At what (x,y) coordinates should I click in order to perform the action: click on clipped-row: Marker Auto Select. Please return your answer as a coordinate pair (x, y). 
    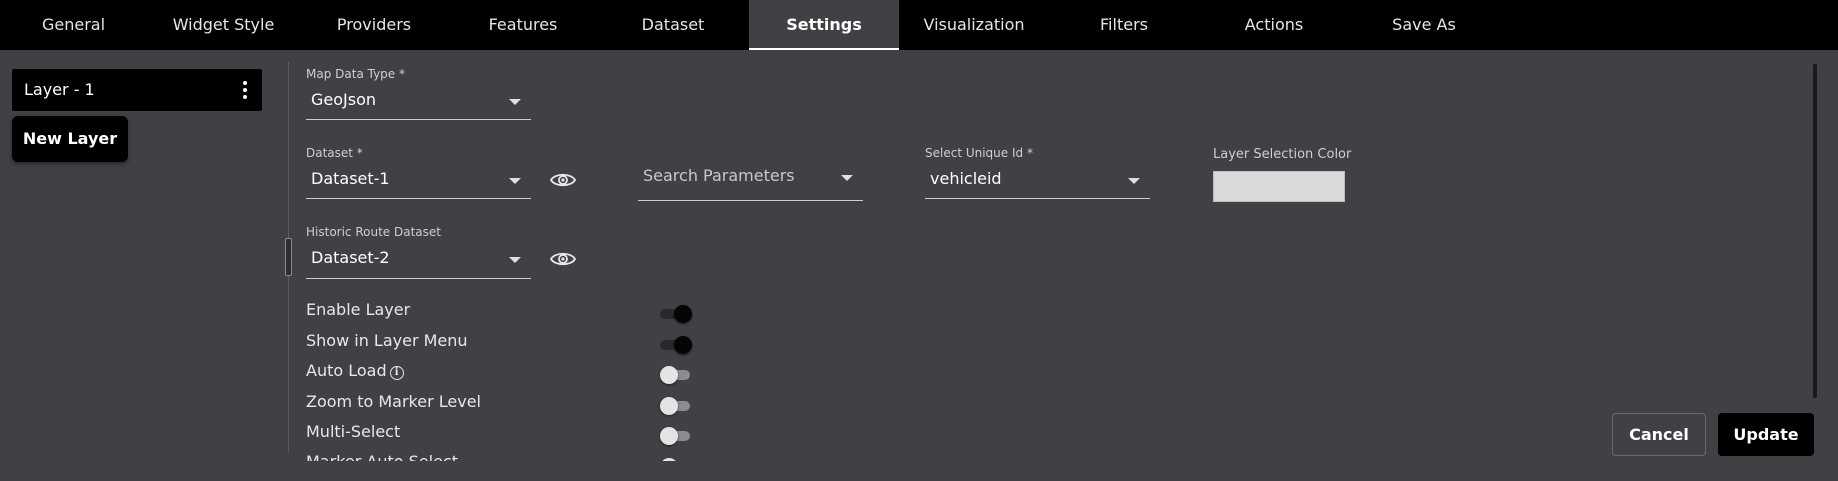
    Looking at the image, I should click on (380, 456).